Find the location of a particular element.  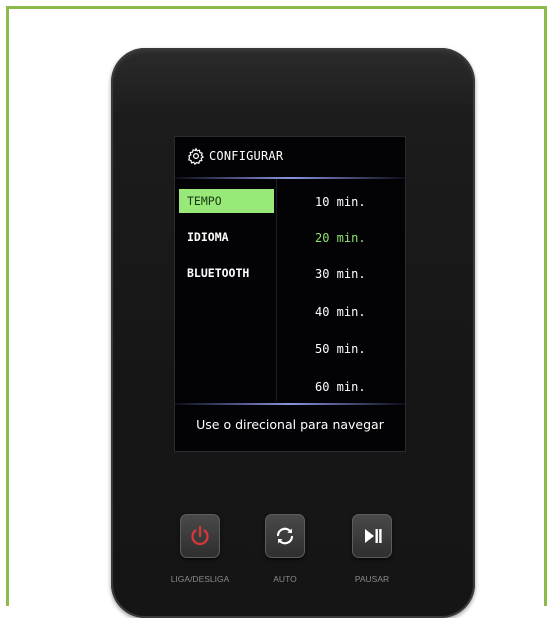

menu-item-bluetooth: BLUETOOTH is located at coordinates (226, 273).